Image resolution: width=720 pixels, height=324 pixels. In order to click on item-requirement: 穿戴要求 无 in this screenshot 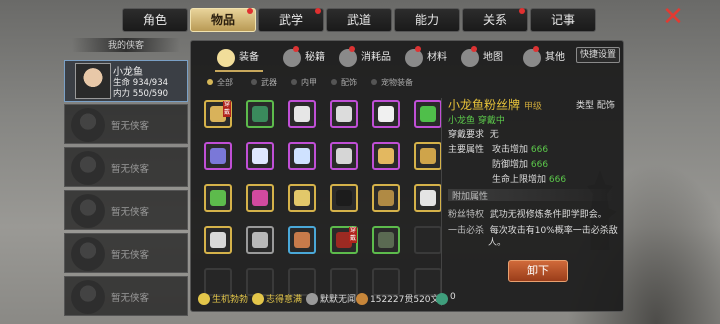, I will do `click(473, 133)`.